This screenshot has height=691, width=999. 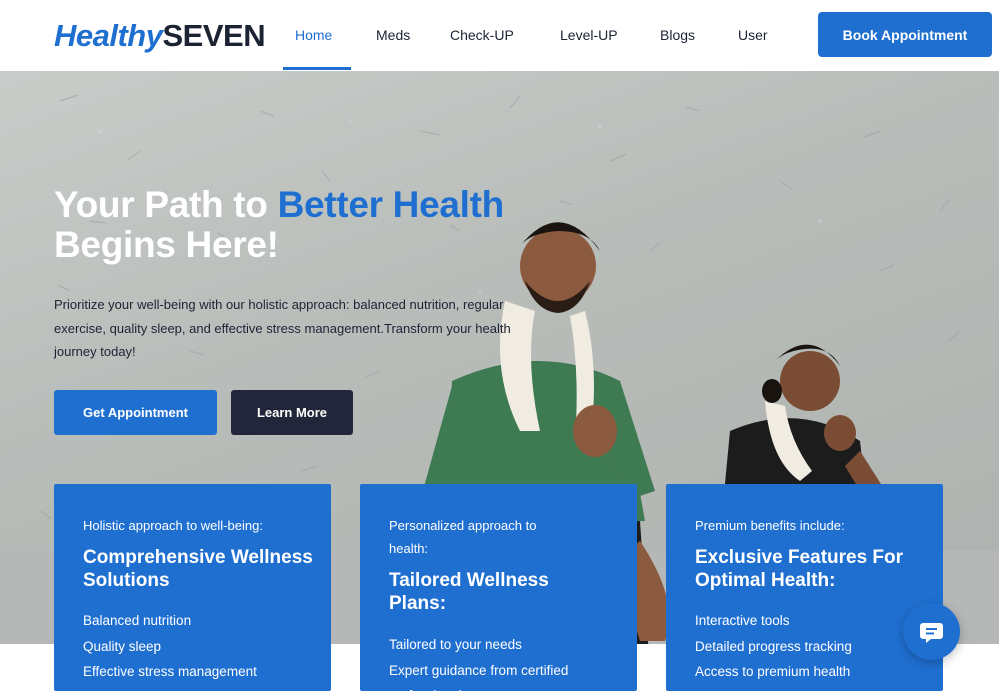 What do you see at coordinates (455, 644) in the screenshot?
I see `card-list-item: Tailored to your needs` at bounding box center [455, 644].